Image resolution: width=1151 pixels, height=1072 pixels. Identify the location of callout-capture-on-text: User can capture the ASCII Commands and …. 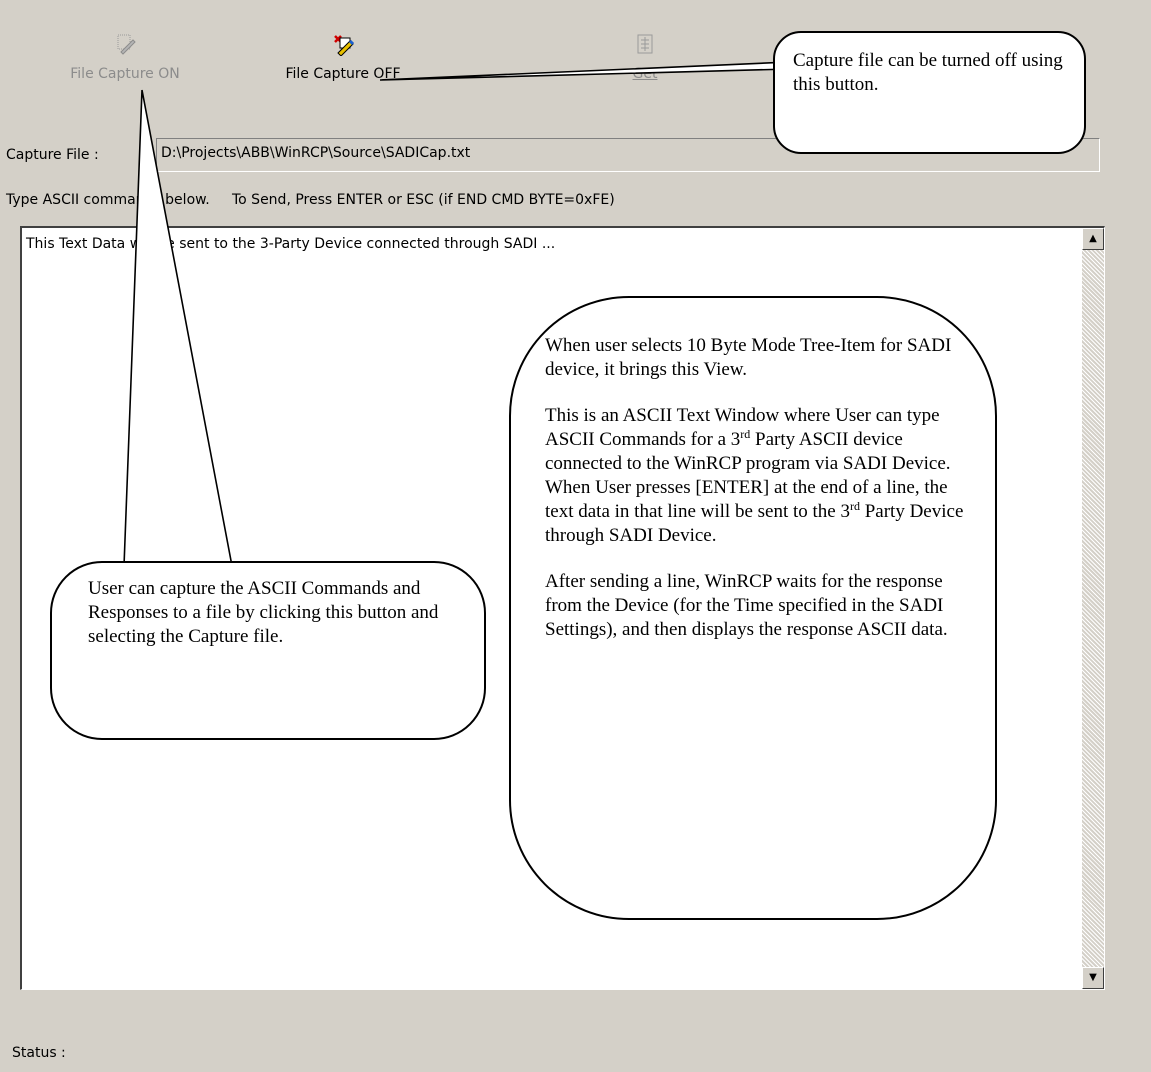
(263, 612).